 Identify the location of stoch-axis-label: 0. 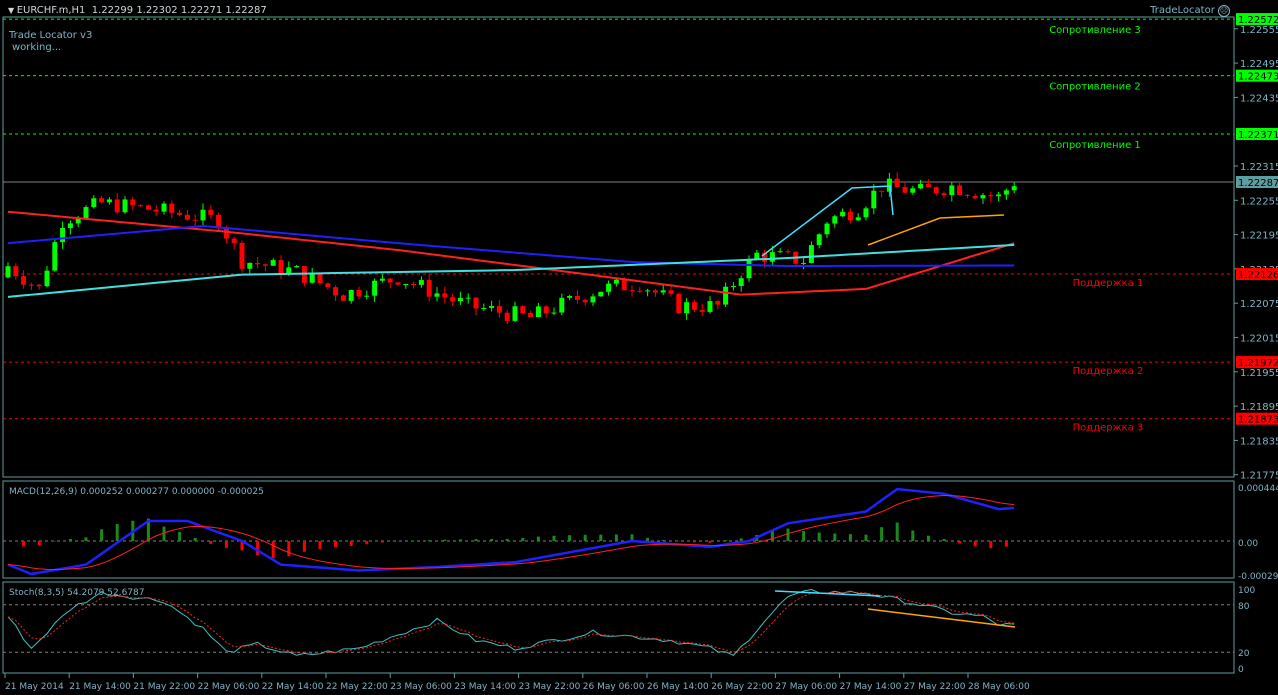
(1241, 670).